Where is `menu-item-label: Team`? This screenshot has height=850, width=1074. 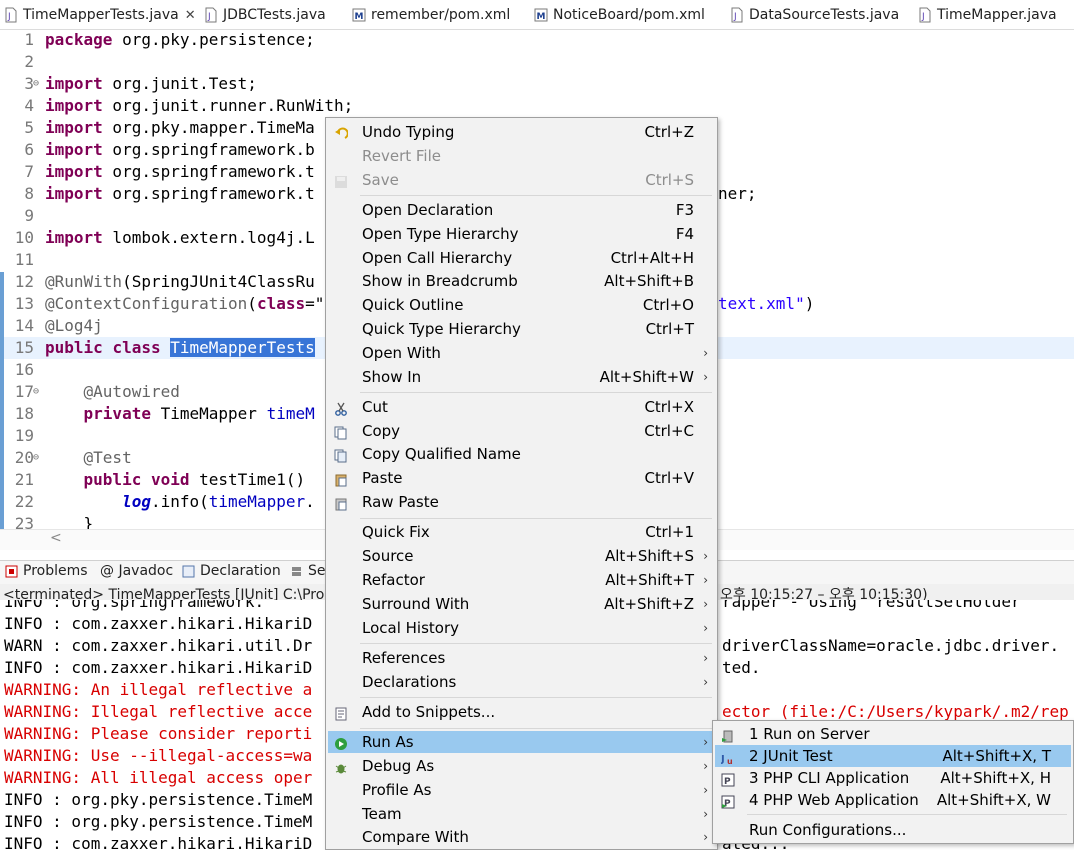 menu-item-label: Team is located at coordinates (382, 813).